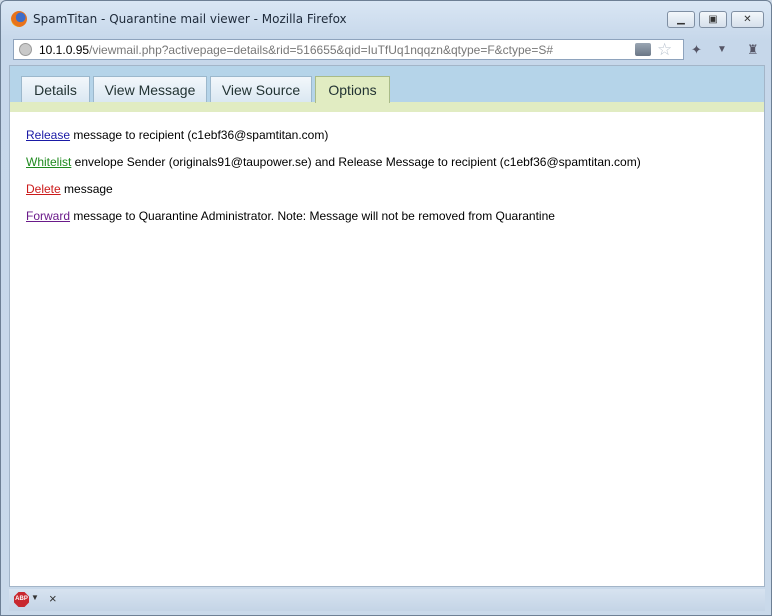  I want to click on addon-bar: ABP ▼ ×, so click(387, 600).